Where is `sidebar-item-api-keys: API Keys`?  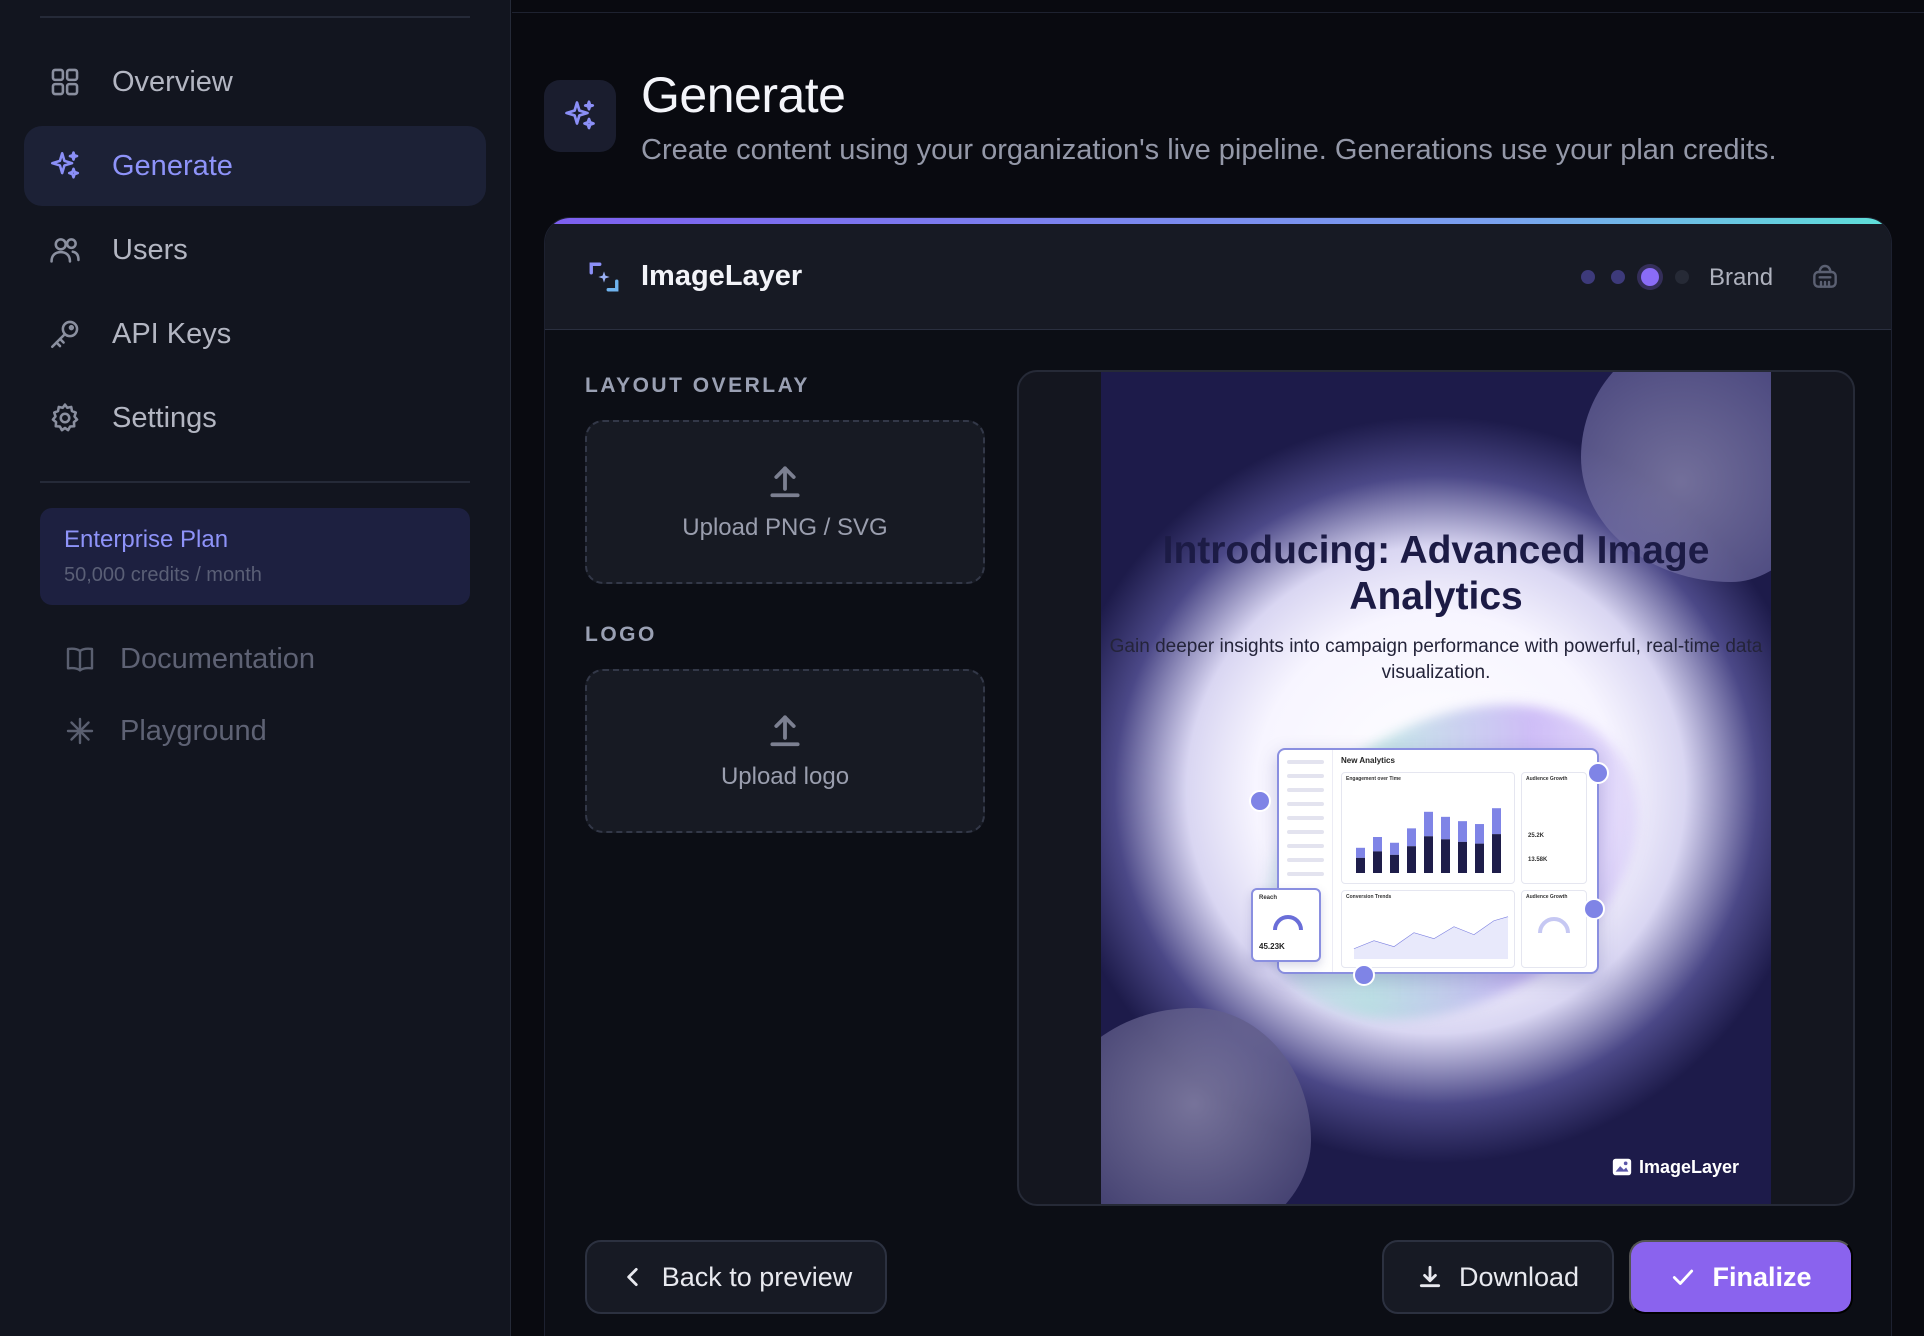
sidebar-item-api-keys: API Keys is located at coordinates (255, 334).